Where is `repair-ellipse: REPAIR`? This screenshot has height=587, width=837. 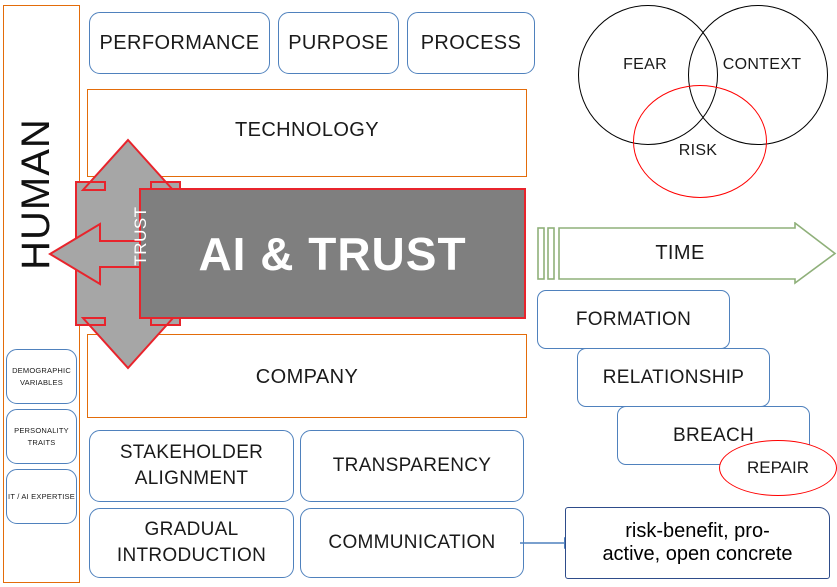
repair-ellipse: REPAIR is located at coordinates (778, 468).